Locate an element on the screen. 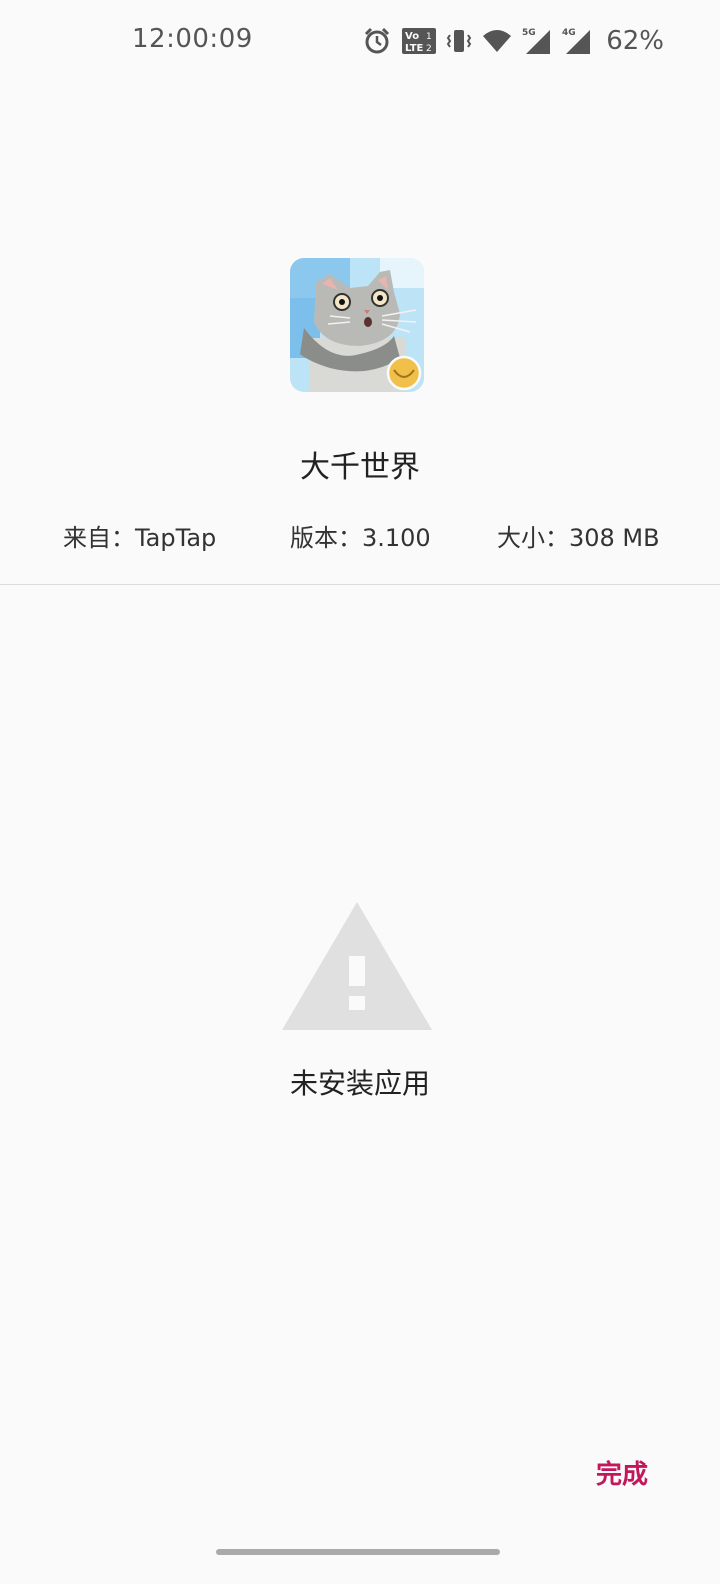 Image resolution: width=720 pixels, height=1584 pixels. volte-icon: Vo LTE 1 2 is located at coordinates (419, 41).